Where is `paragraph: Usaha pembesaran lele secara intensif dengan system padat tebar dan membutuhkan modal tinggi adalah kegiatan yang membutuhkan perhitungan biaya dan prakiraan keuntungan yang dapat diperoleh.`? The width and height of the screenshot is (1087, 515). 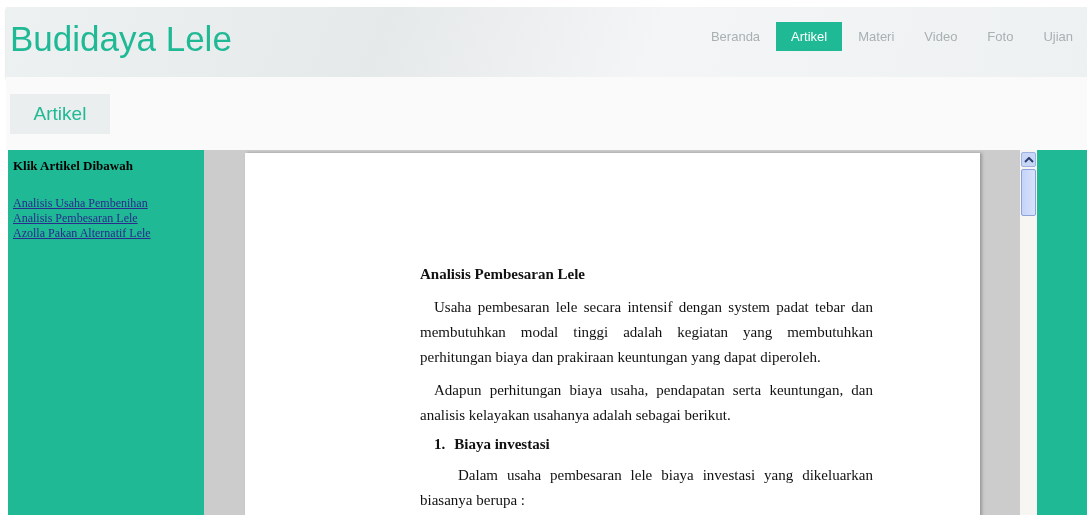
paragraph: Usaha pembesaran lele secara intensif dengan system padat tebar dan membutuhkan modal tinggi adalah kegiatan yang membutuhkan perhitungan biaya dan prakiraan keuntungan yang dapat diperoleh. is located at coordinates (646, 332).